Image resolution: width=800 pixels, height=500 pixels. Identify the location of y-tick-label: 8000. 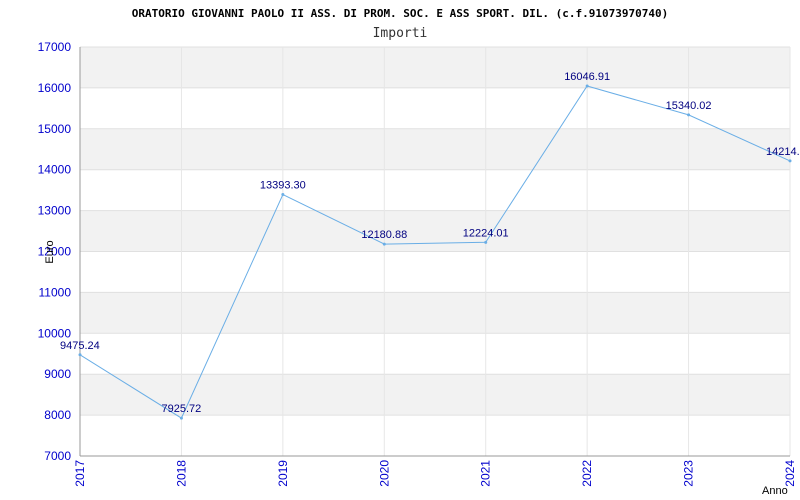
(57, 415).